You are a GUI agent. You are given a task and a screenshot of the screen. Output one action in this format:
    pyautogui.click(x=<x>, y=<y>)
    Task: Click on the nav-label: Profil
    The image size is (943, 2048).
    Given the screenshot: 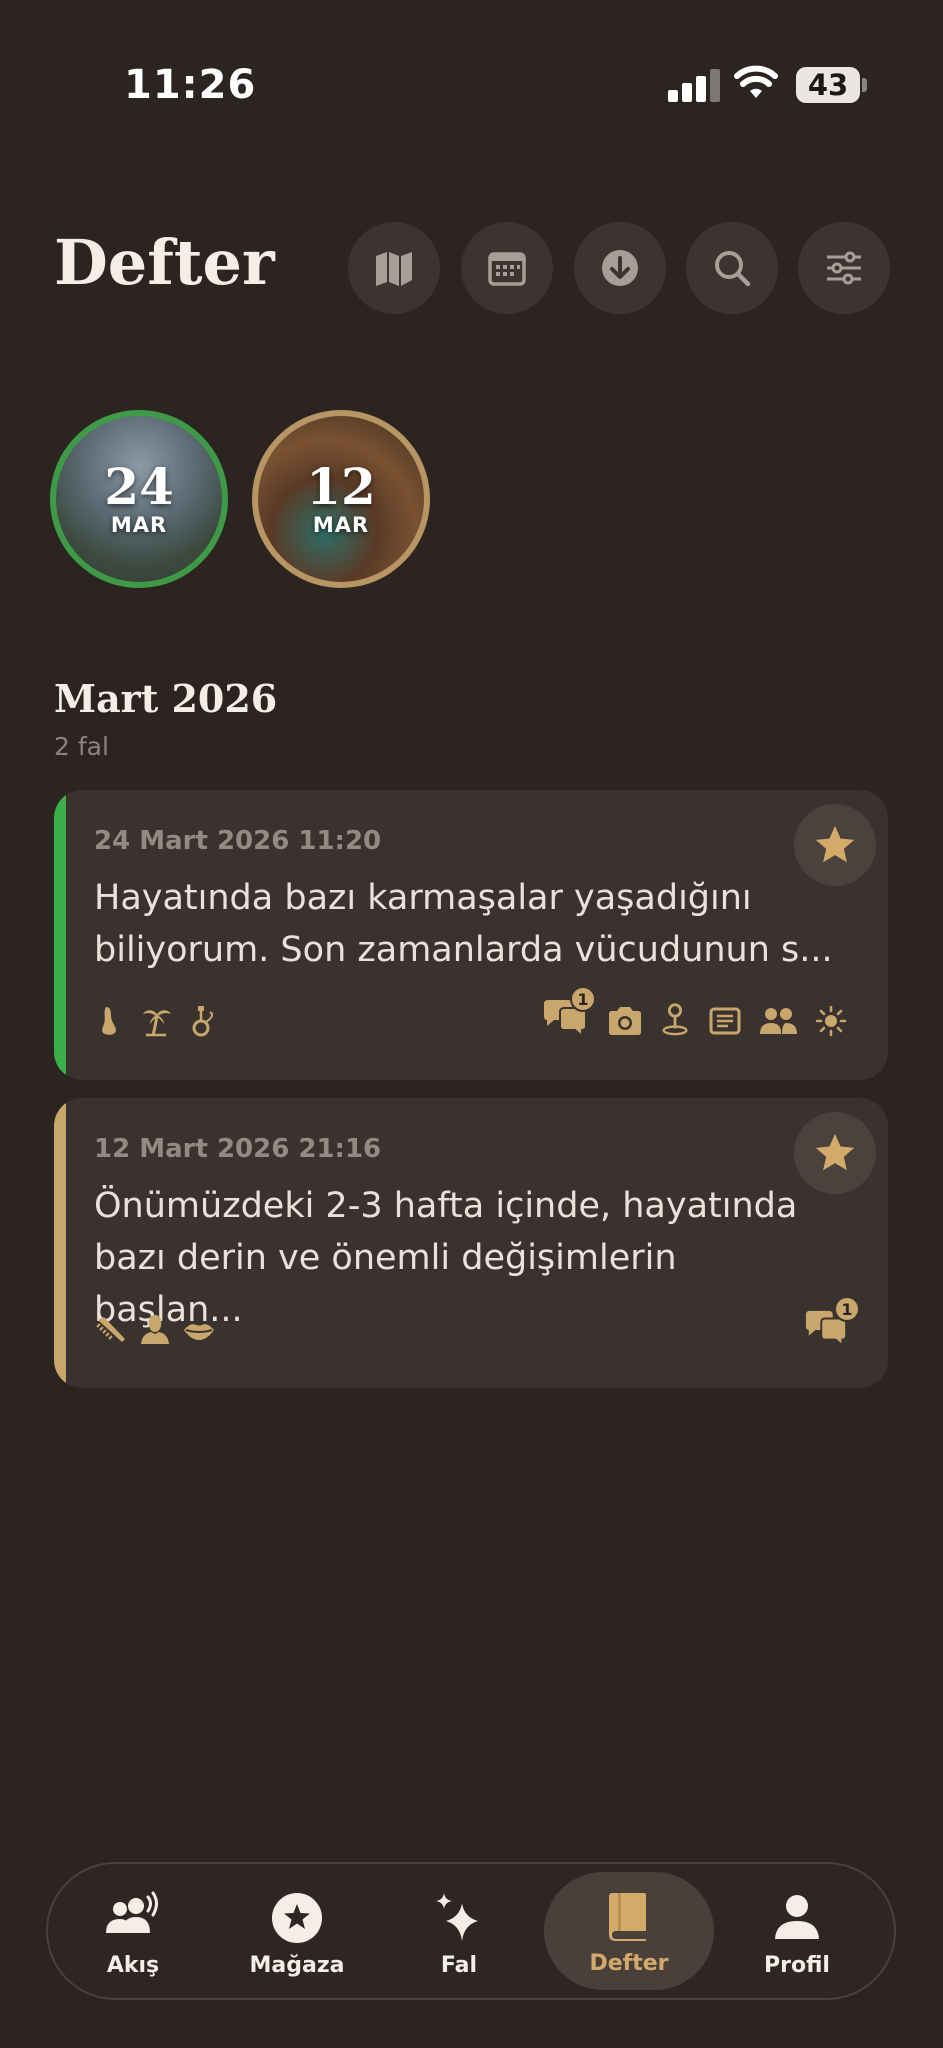 What is the action you would take?
    pyautogui.click(x=797, y=1965)
    